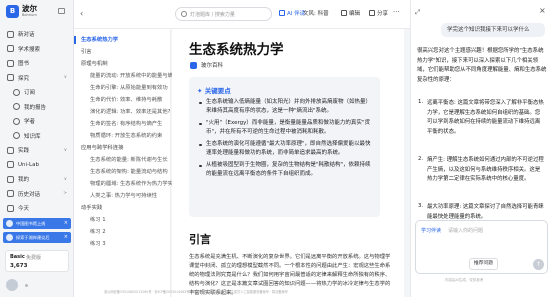 The image size is (552, 297). Describe the element at coordinates (421, 159) in the screenshot. I see `list-number: 2.` at that location.